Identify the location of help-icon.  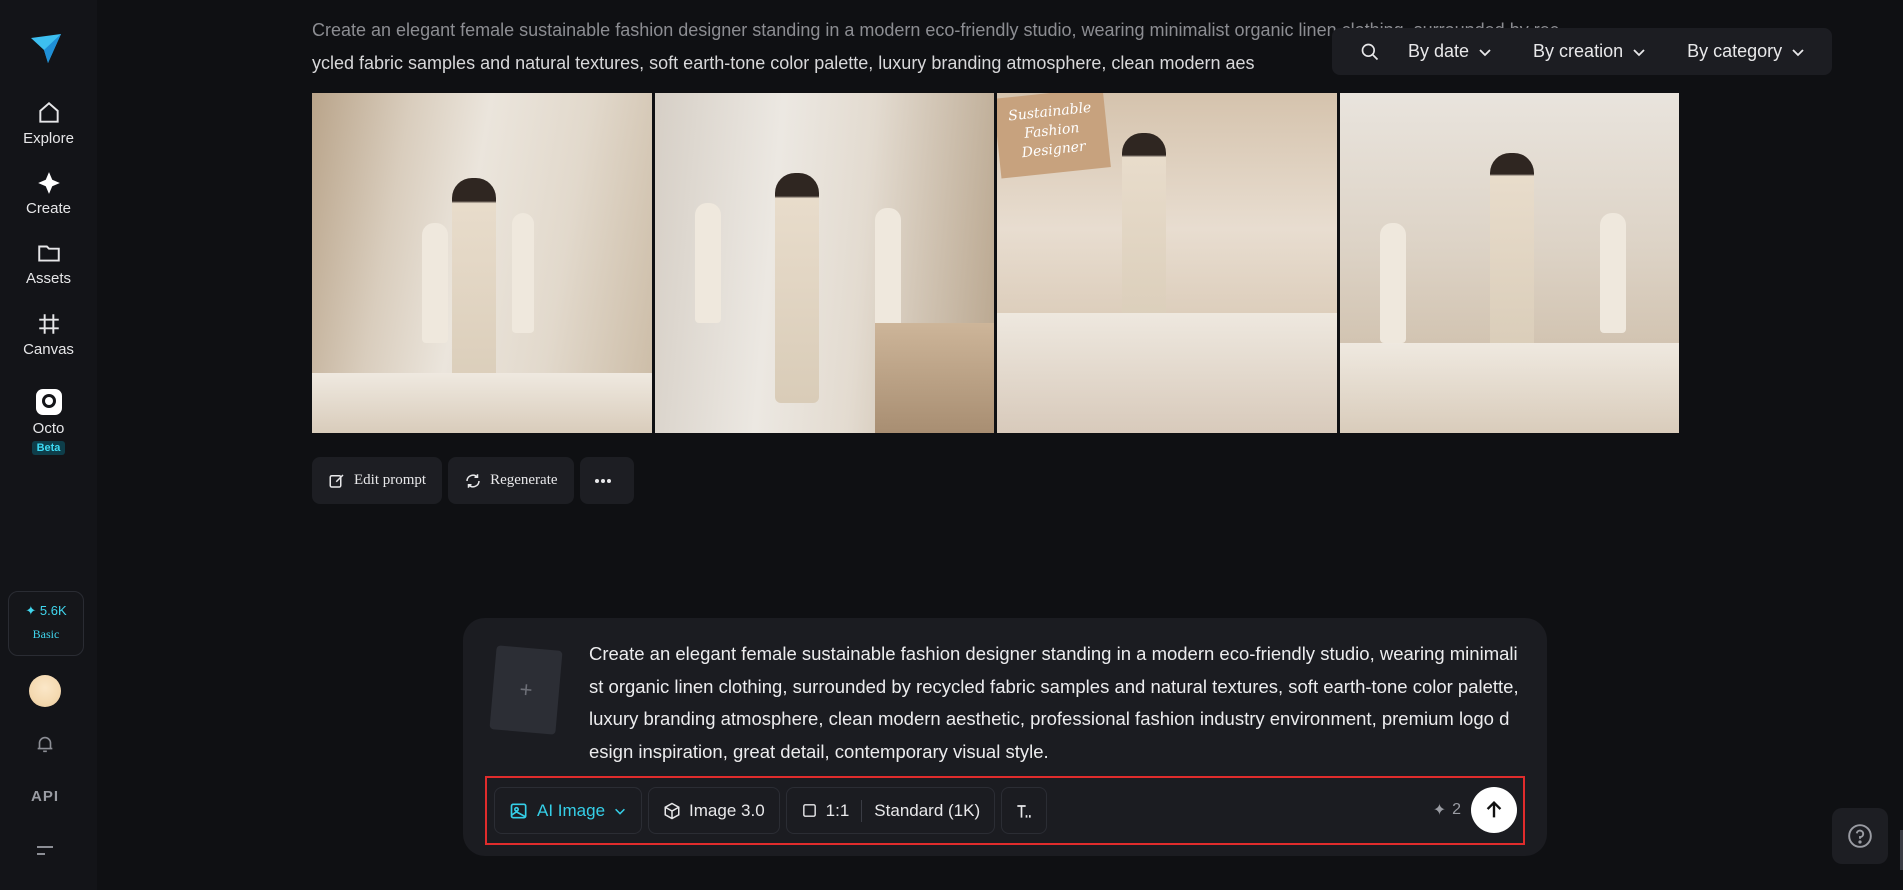
(1860, 836).